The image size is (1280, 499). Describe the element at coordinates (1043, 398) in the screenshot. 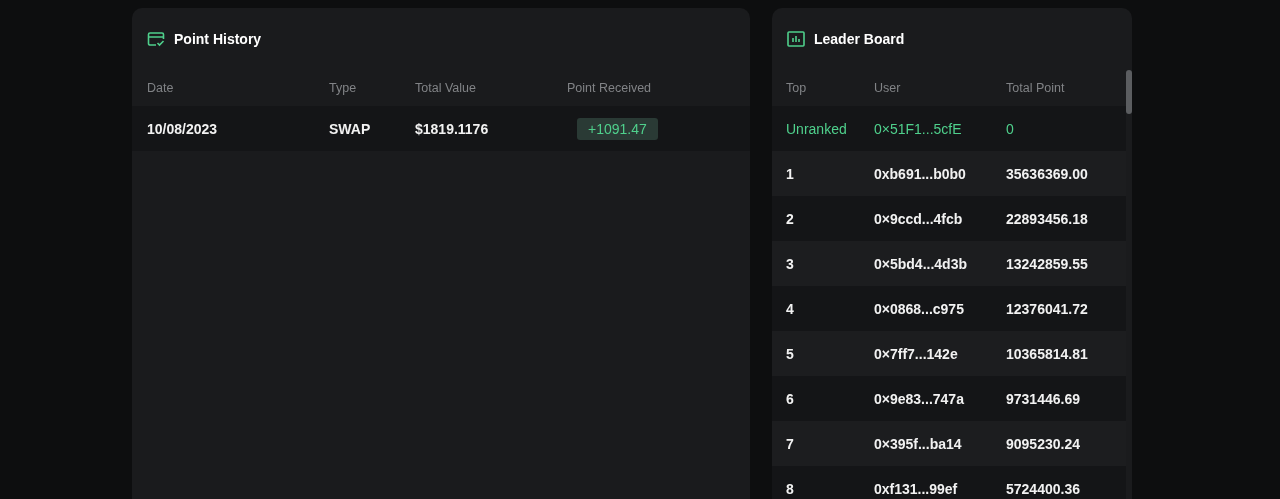

I see `table-cell-text: 9731446.69` at that location.